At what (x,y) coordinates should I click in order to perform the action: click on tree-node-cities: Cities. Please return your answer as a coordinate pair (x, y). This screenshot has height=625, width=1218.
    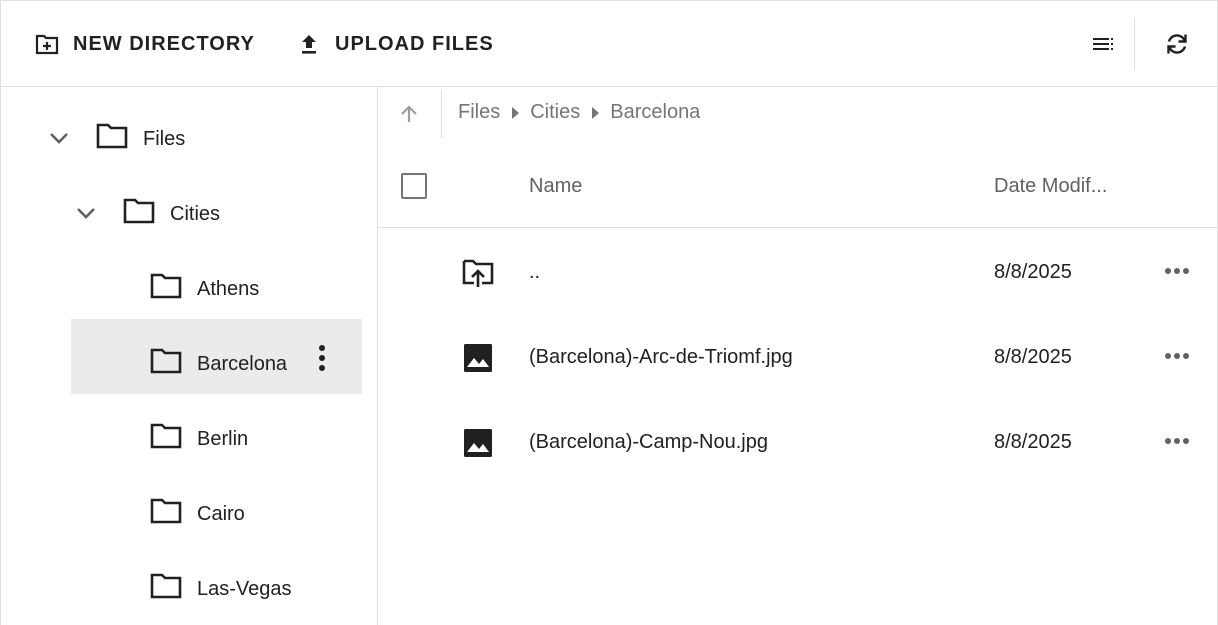
    Looking at the image, I should click on (189, 213).